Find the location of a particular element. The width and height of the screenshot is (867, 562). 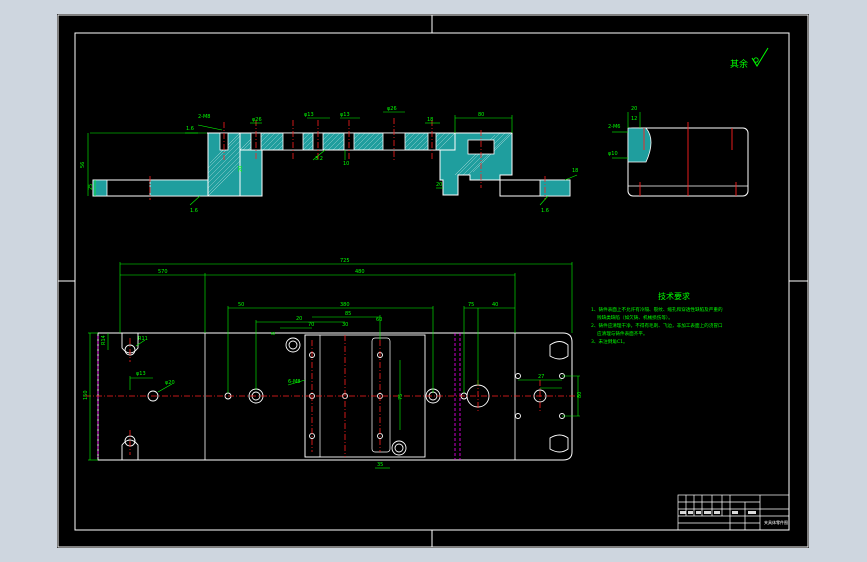

svg-text: 10 is located at coordinates (346, 164).